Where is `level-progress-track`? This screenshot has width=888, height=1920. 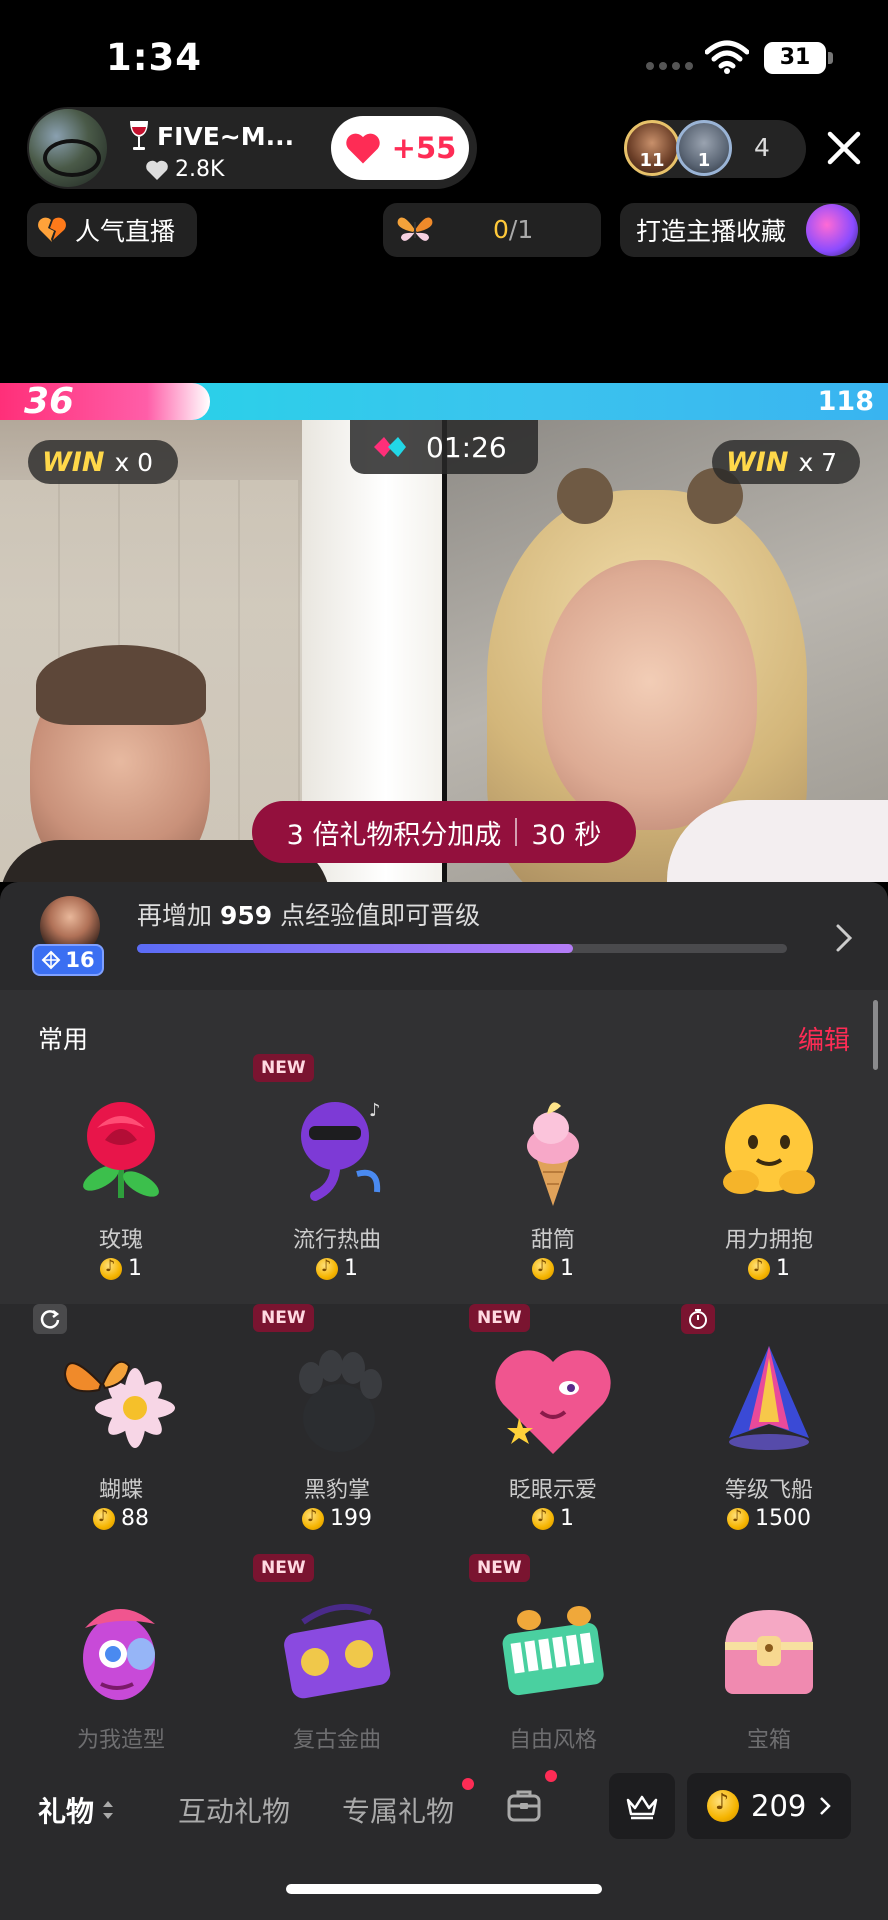 level-progress-track is located at coordinates (462, 948).